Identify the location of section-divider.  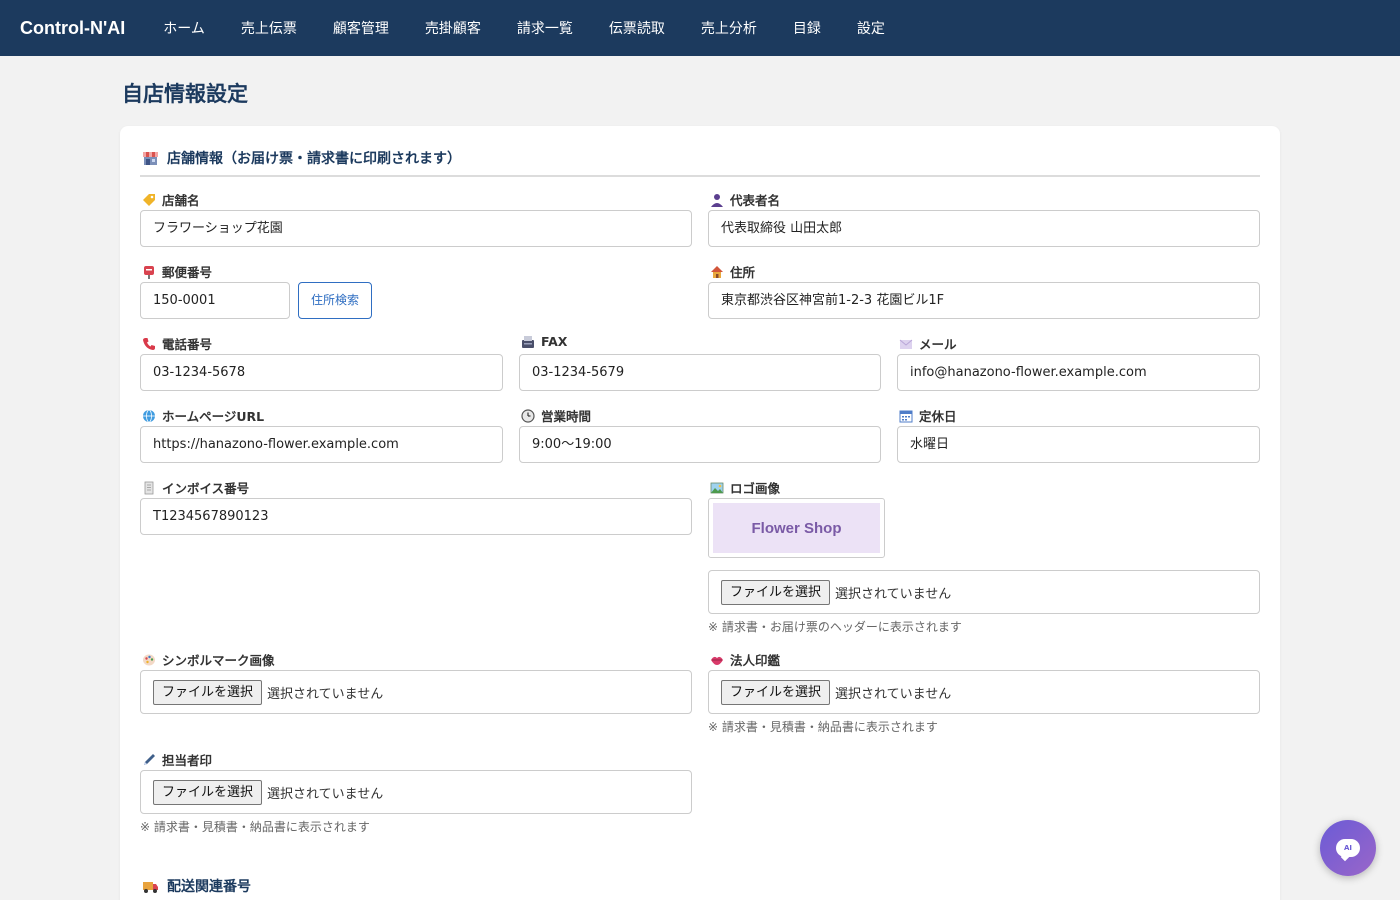
(700, 176).